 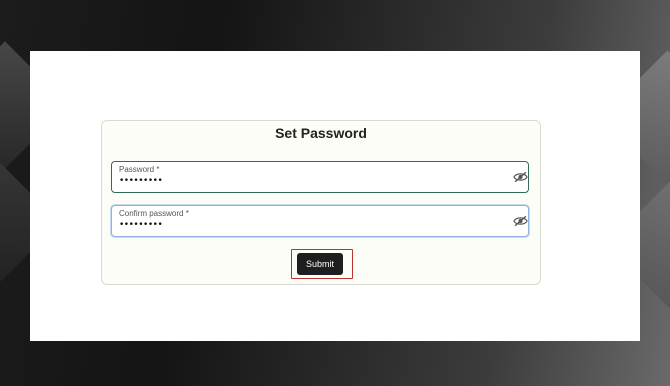 What do you see at coordinates (141, 225) in the screenshot?
I see `confirm-password-value: •••••••••` at bounding box center [141, 225].